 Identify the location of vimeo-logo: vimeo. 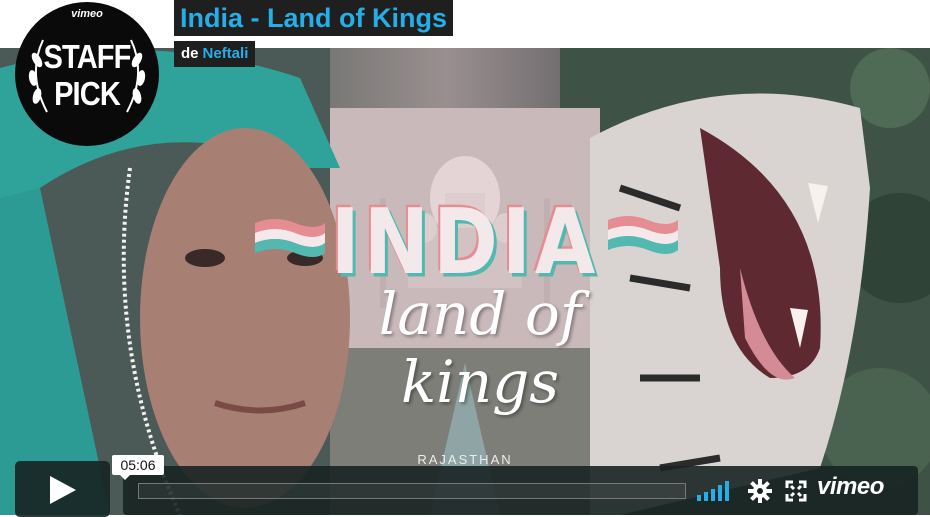
(850, 487).